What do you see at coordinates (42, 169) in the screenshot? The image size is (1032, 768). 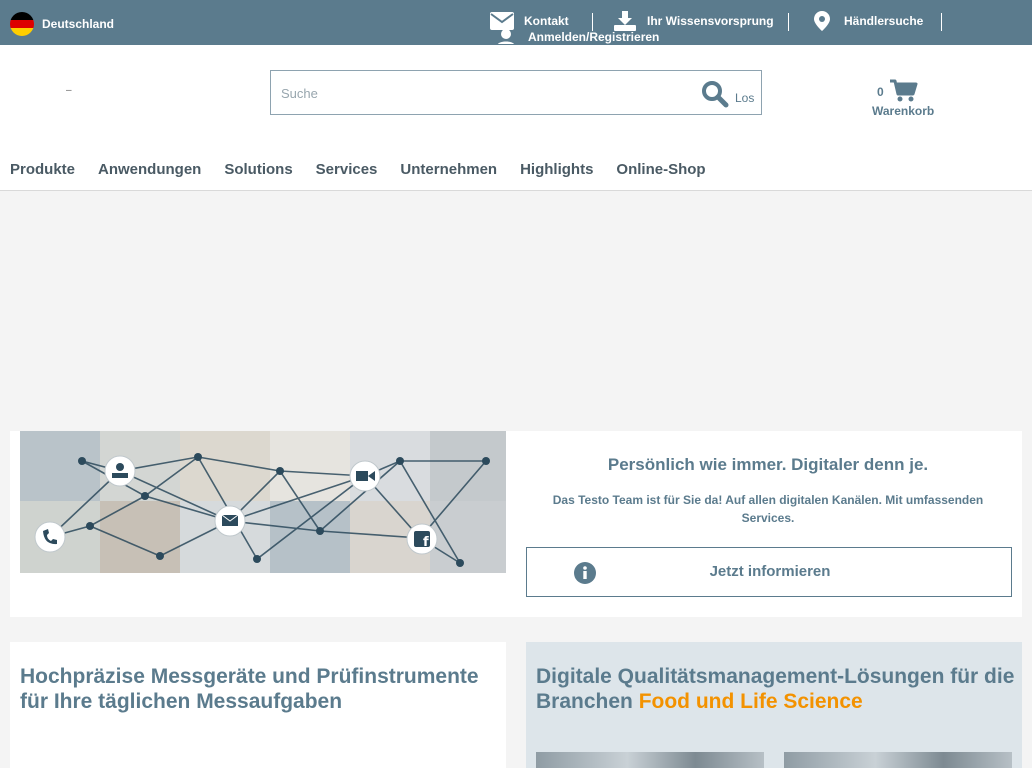 I see `nav-item-products: Produkte` at bounding box center [42, 169].